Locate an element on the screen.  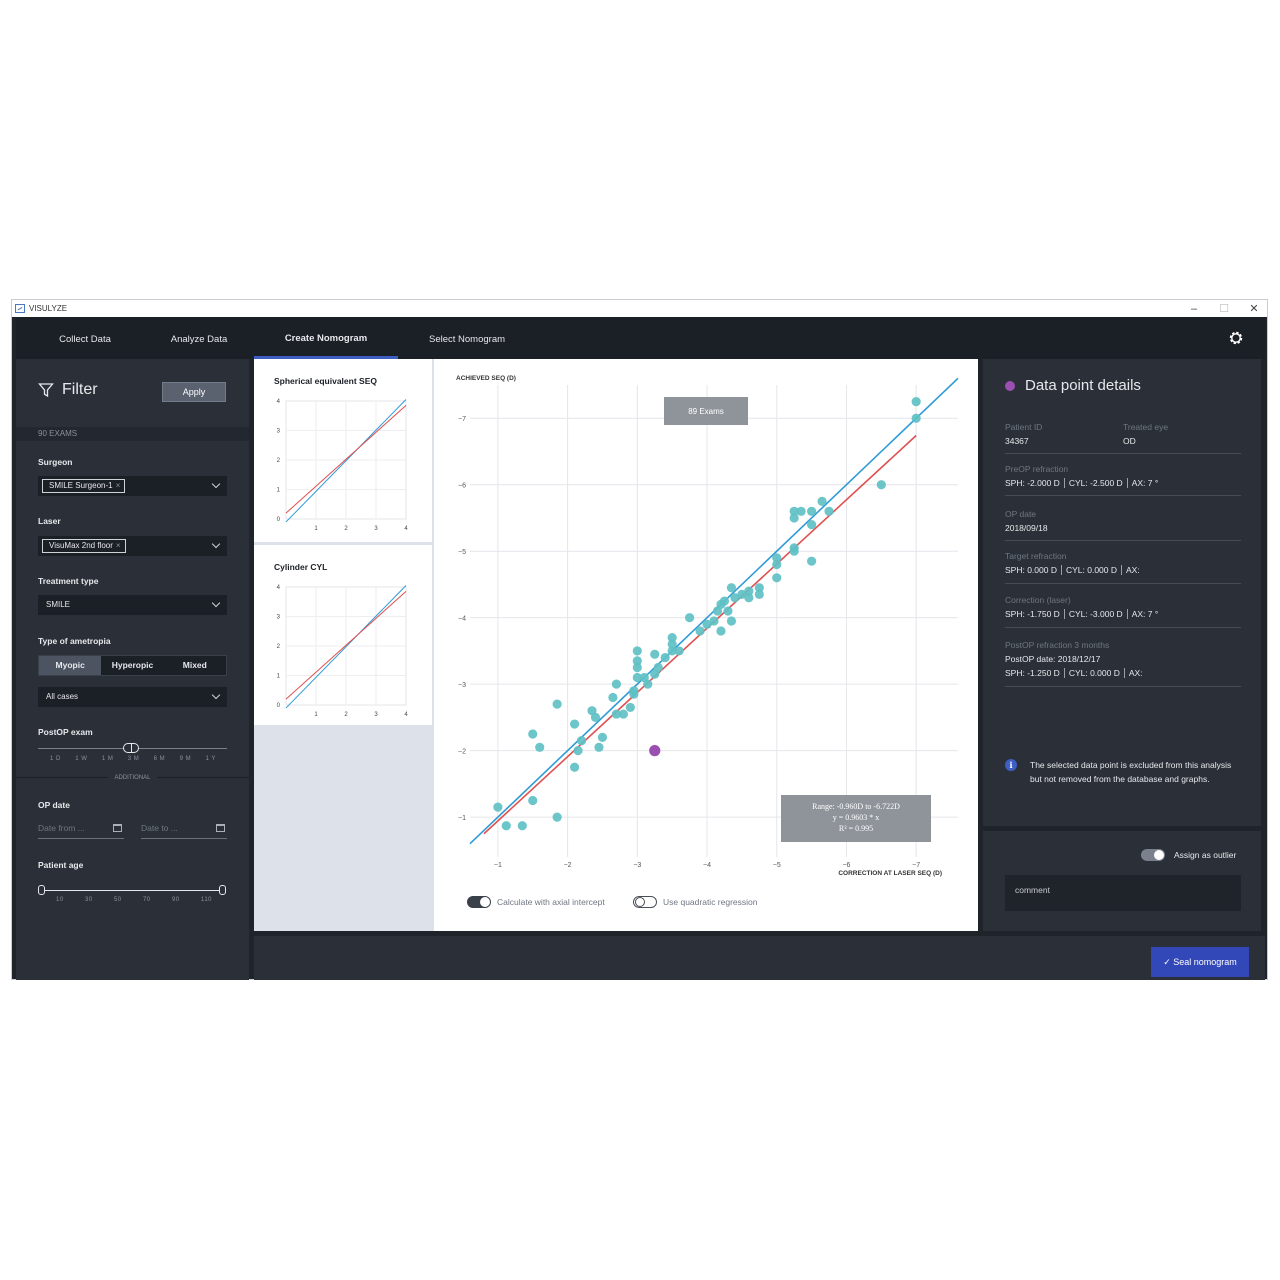
selected-data-point is located at coordinates (655, 751).